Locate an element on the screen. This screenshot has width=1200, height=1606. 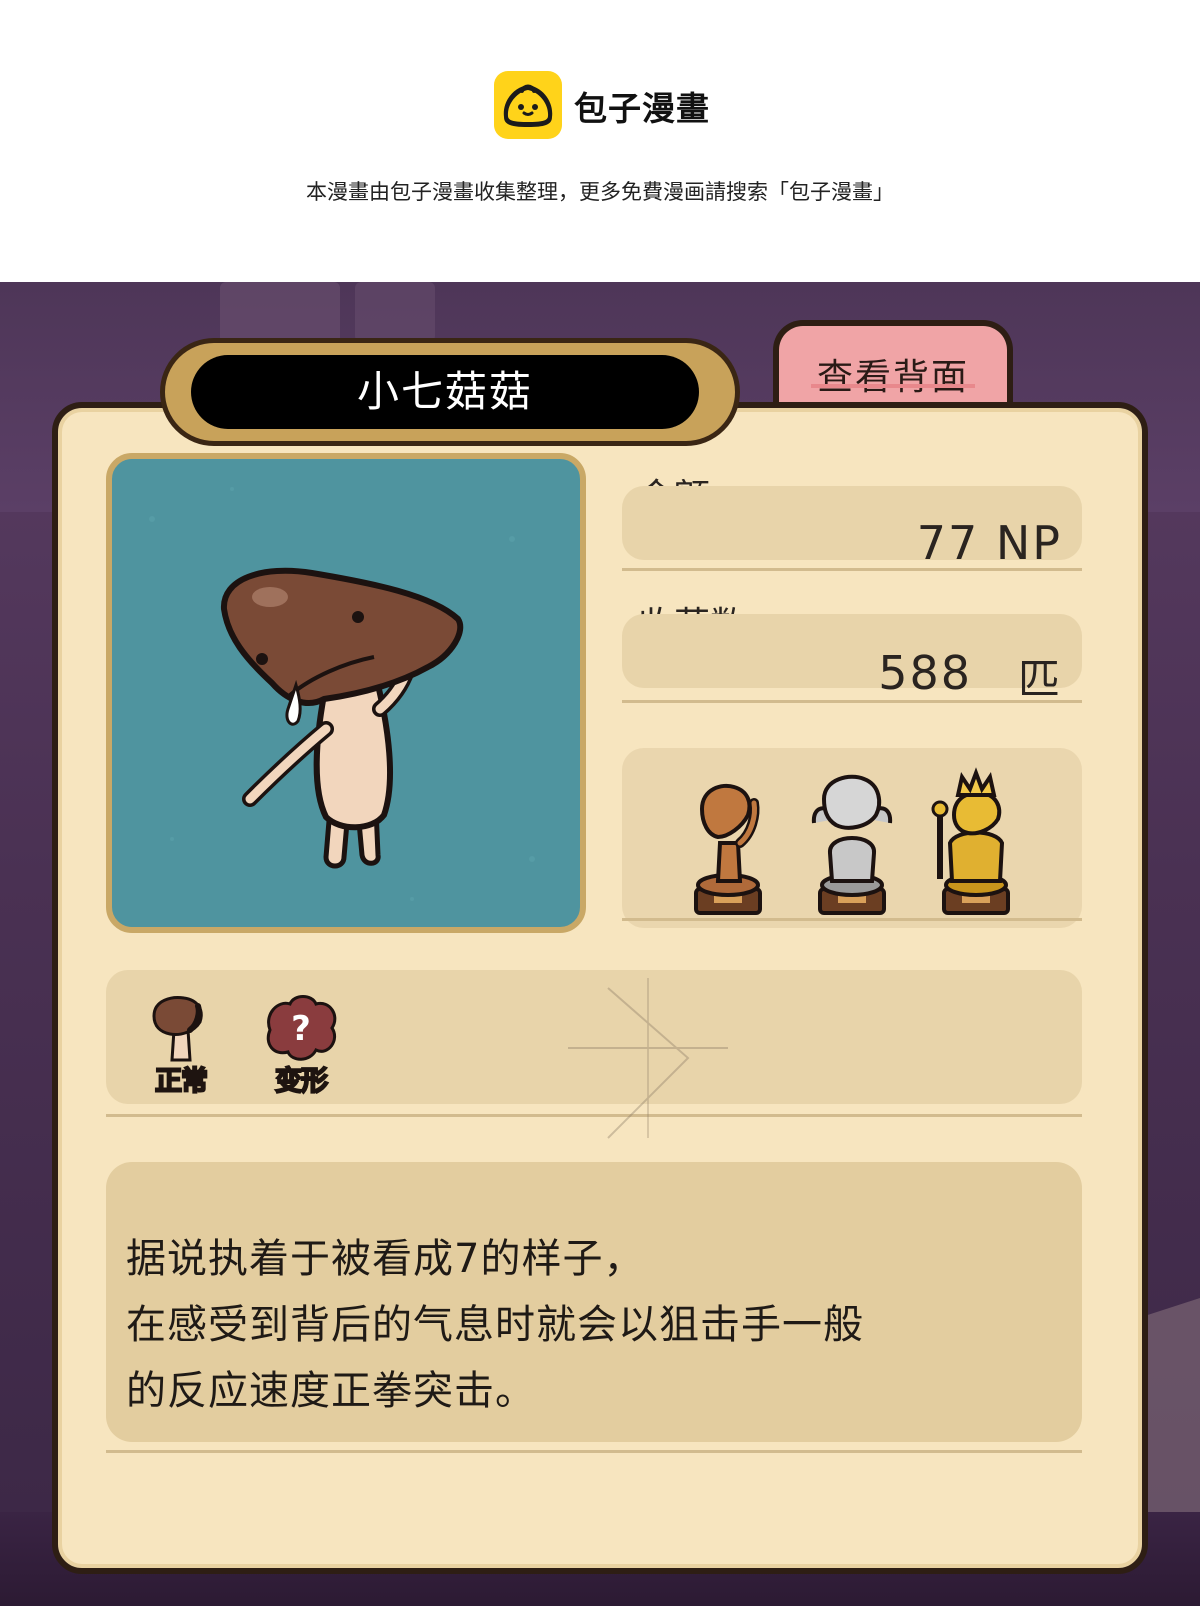
form-normal: 正常 is located at coordinates (181, 1044).